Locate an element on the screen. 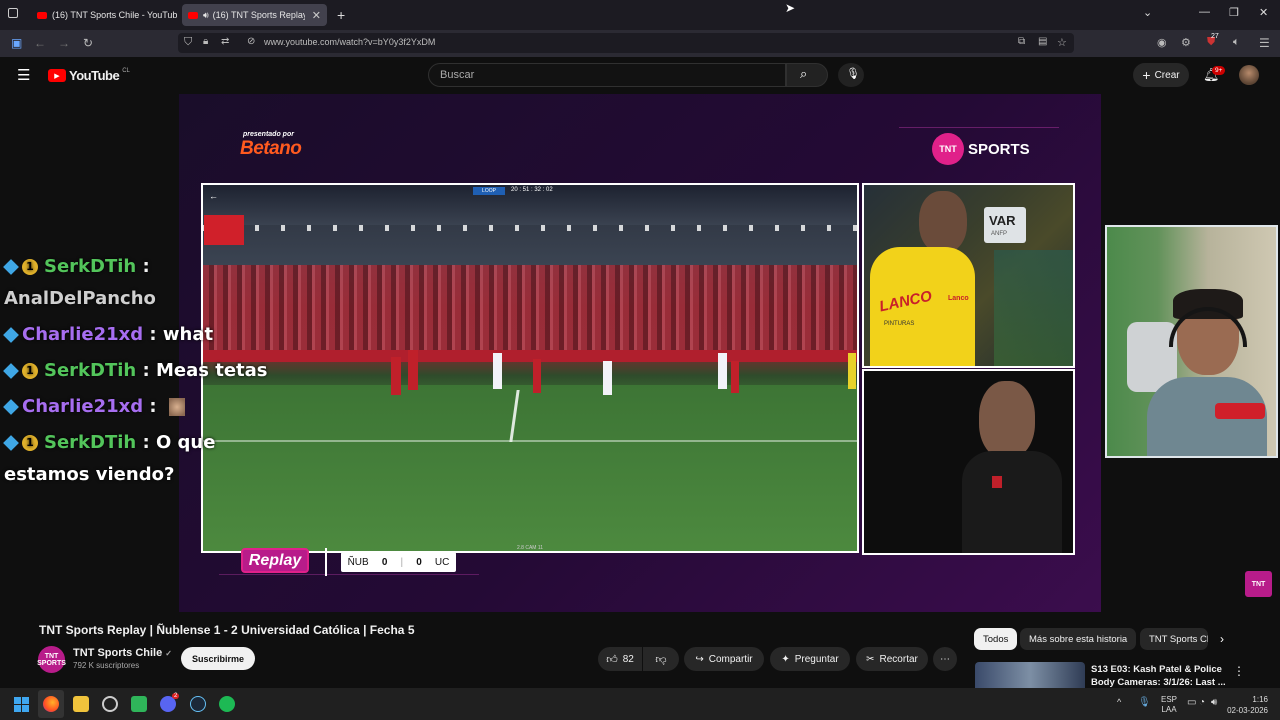 This screenshot has height=720, width=1280. chat-text: O que is located at coordinates (185, 442).